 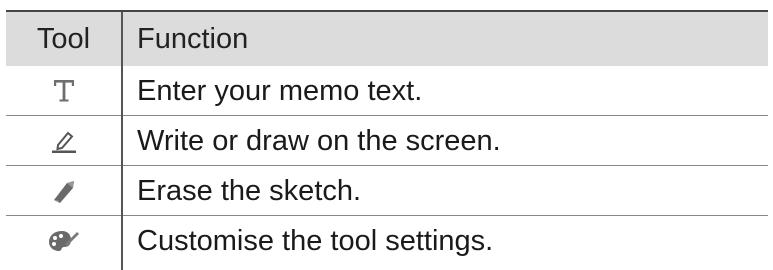 I want to click on function-cell: Enter your memo text., so click(x=279, y=91).